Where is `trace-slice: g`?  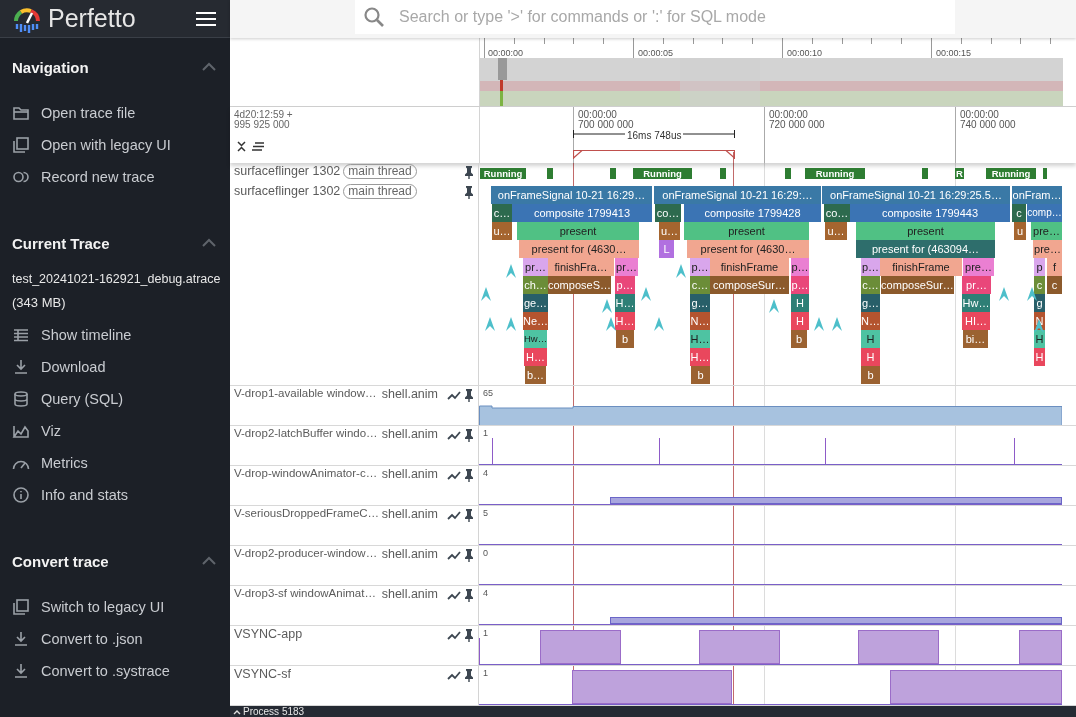
trace-slice: g is located at coordinates (1039, 303).